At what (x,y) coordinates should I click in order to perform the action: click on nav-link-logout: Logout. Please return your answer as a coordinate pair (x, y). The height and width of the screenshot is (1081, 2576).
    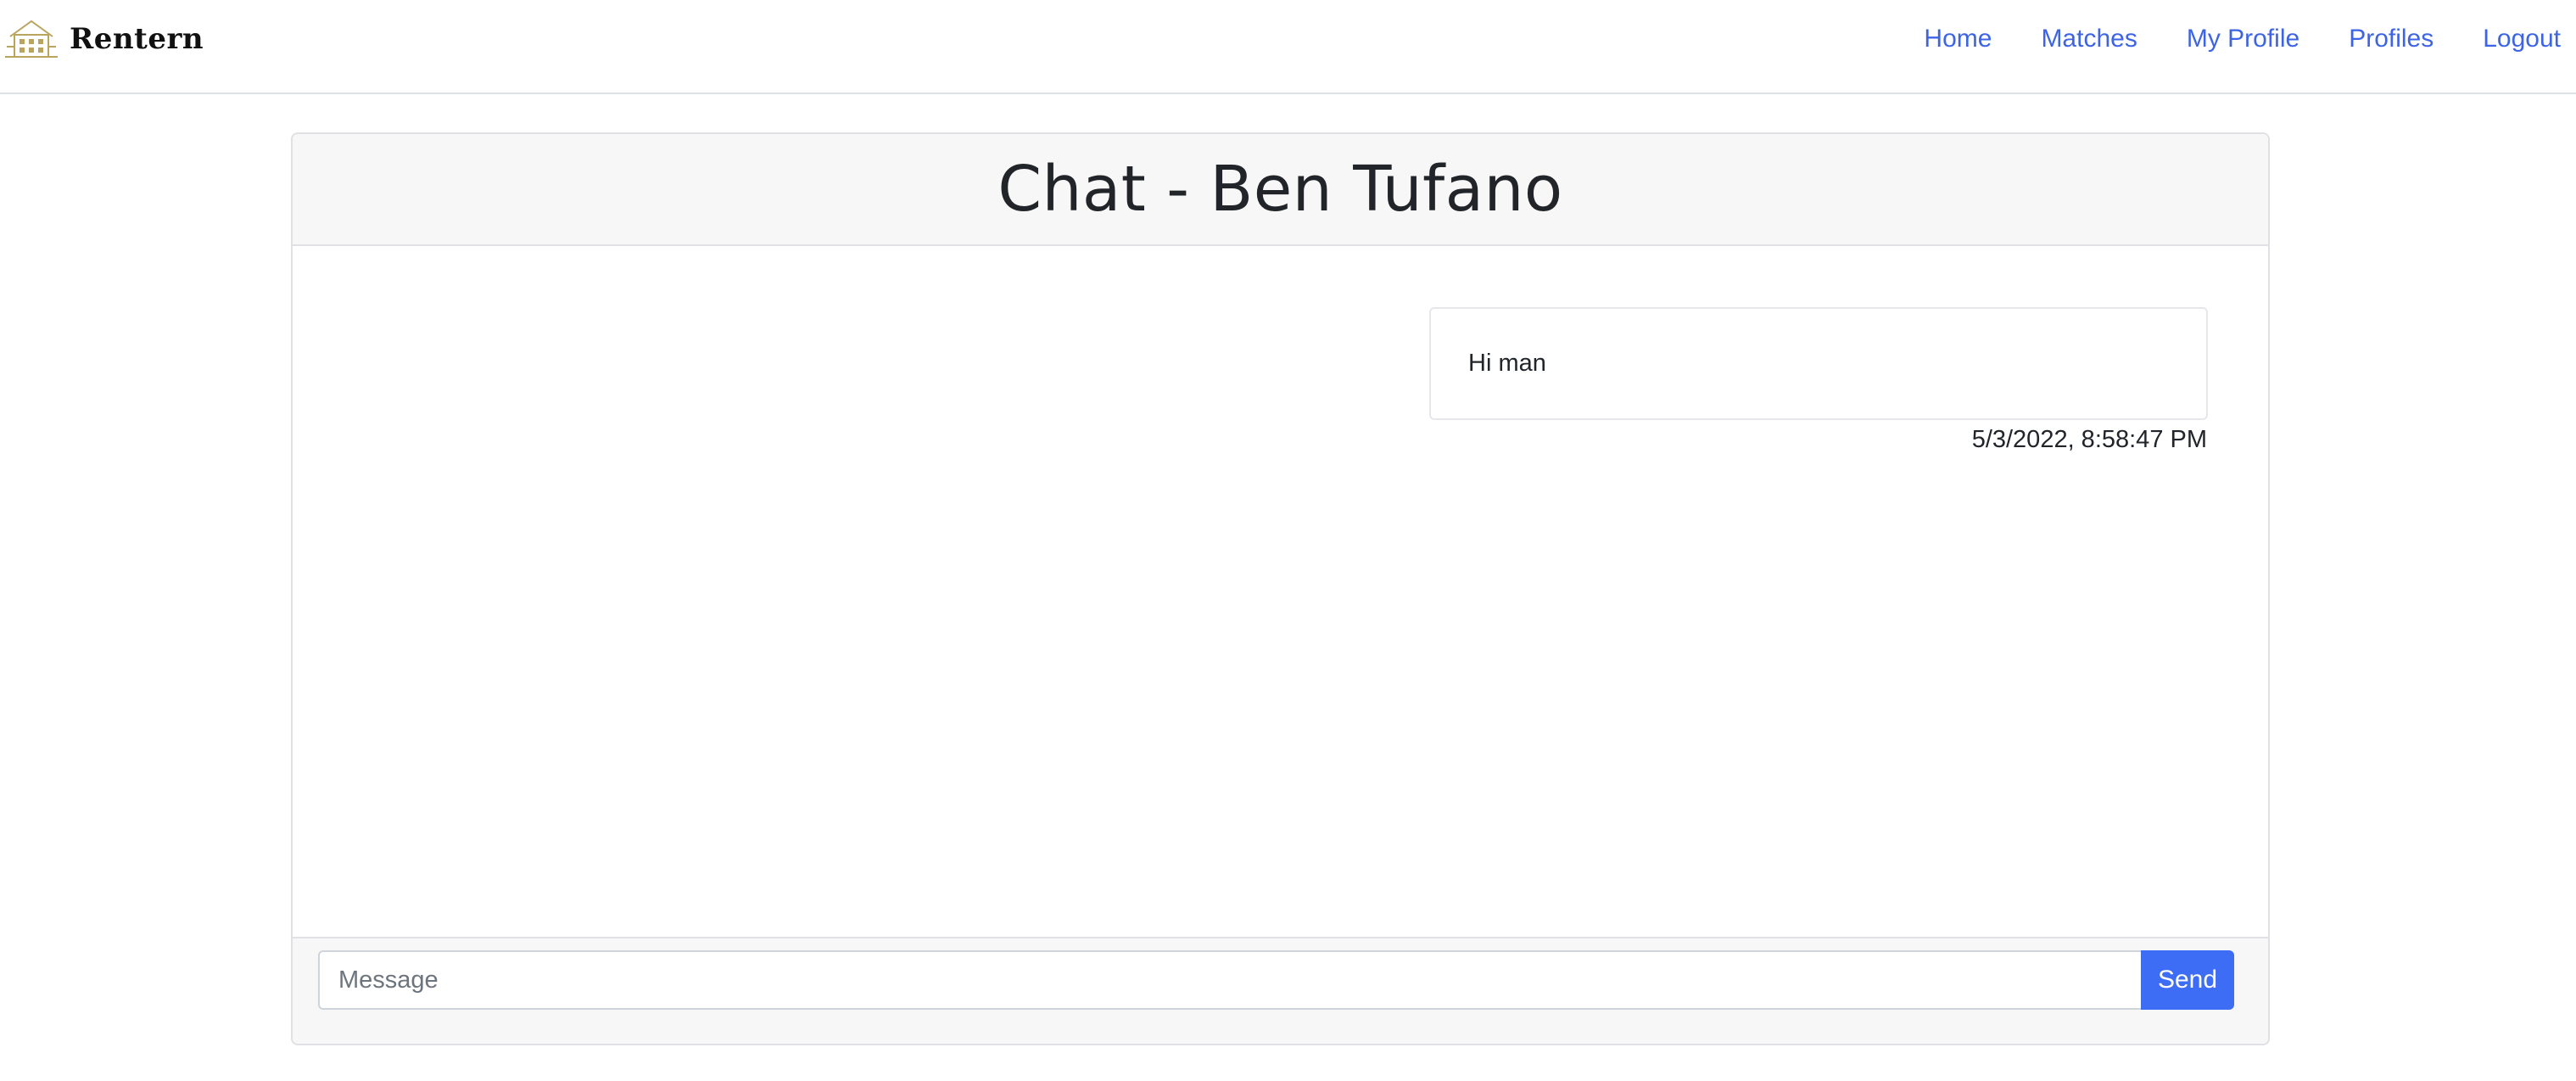
    Looking at the image, I should click on (2522, 39).